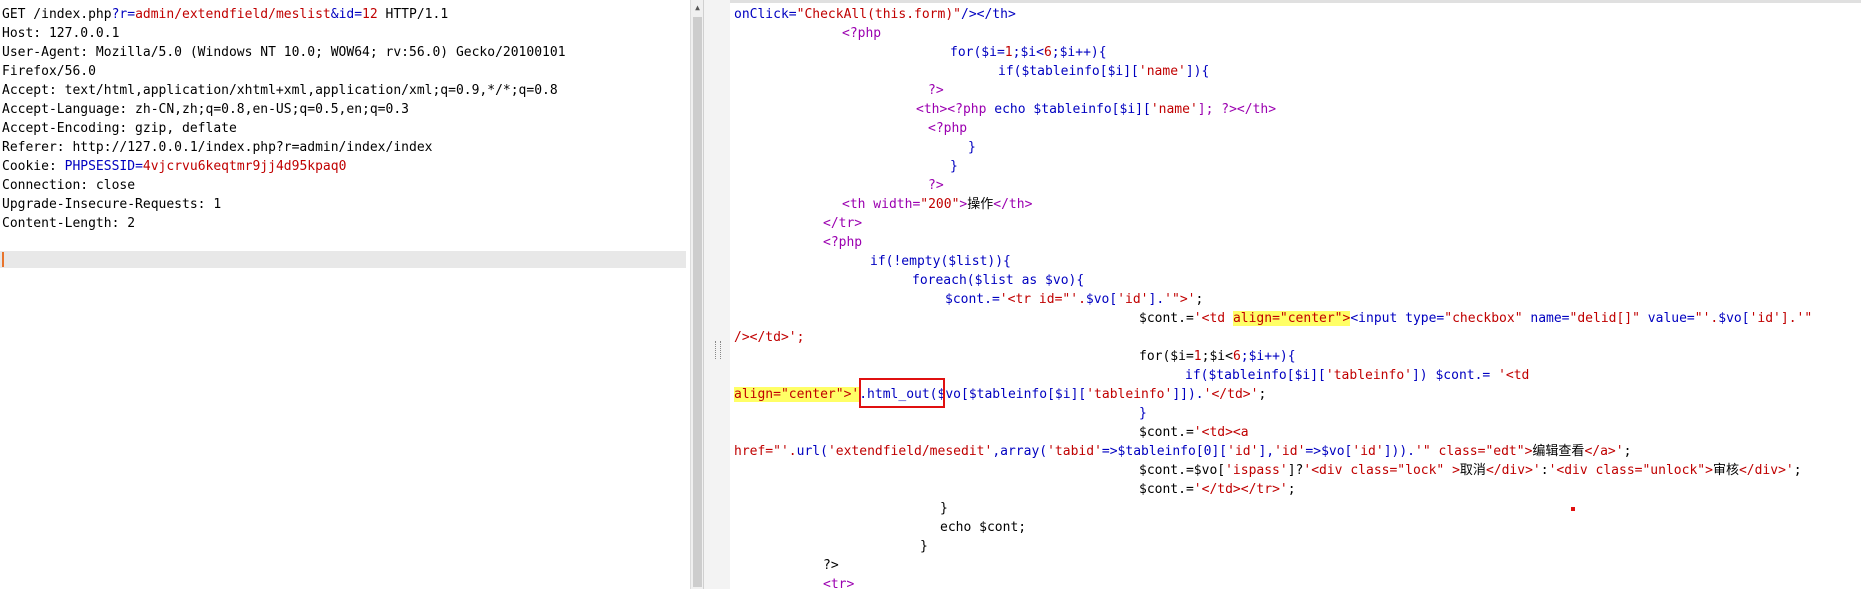  I want to click on http-protocol: HTTP/1.1, so click(413, 14).